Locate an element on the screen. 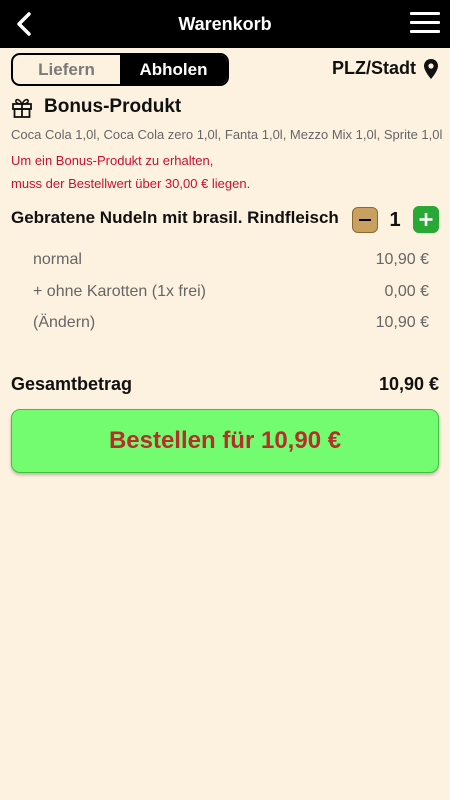  minus-icon is located at coordinates (365, 220).